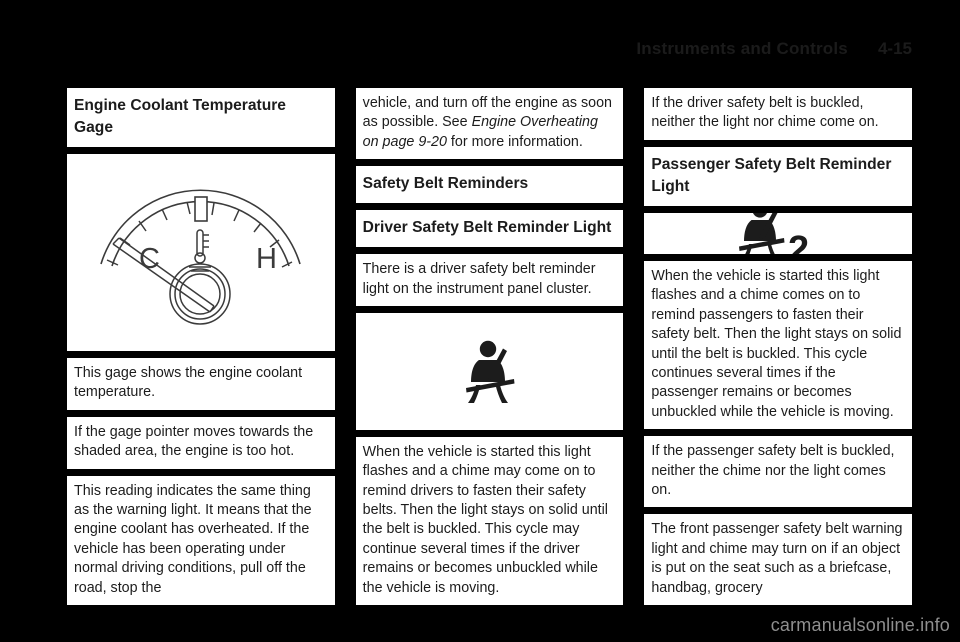  Describe the element at coordinates (742, 48) in the screenshot. I see `header-section-title: Instruments and Controls` at that location.